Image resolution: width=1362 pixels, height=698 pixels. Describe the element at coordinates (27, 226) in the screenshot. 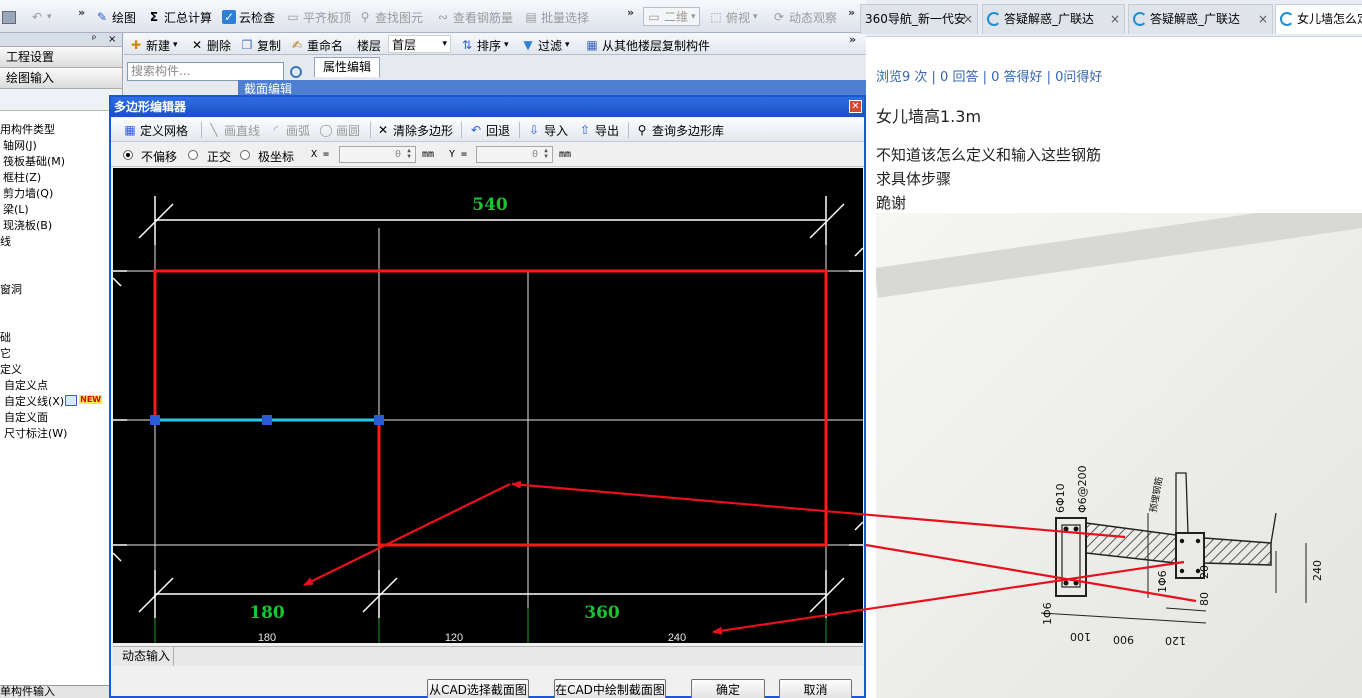

I see `tree-item-cast-slab: 现浇板(B)` at that location.